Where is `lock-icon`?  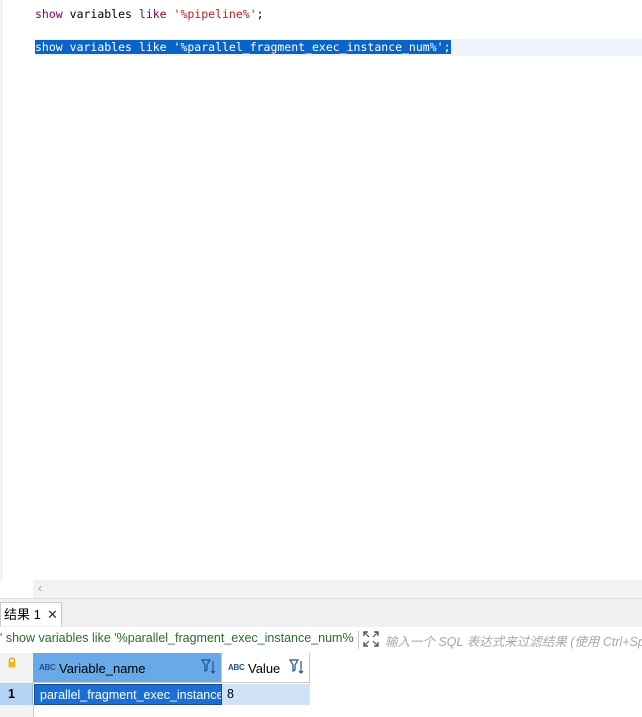
lock-icon is located at coordinates (12, 662).